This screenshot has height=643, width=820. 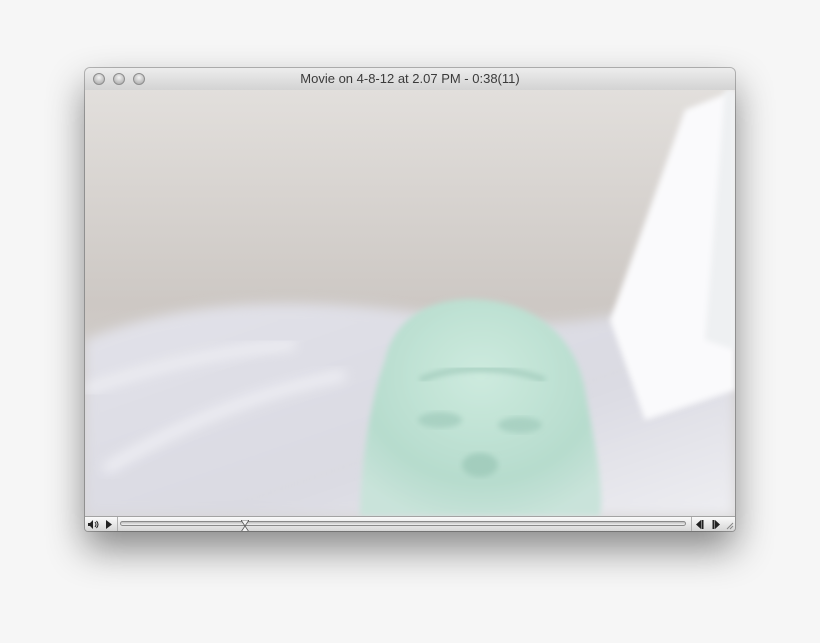 I want to click on step-back-icon, so click(x=700, y=524).